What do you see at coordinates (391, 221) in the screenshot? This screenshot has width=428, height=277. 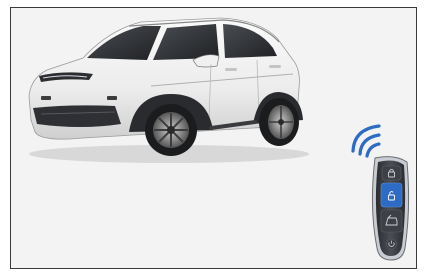 I see `fob-trunk-button` at bounding box center [391, 221].